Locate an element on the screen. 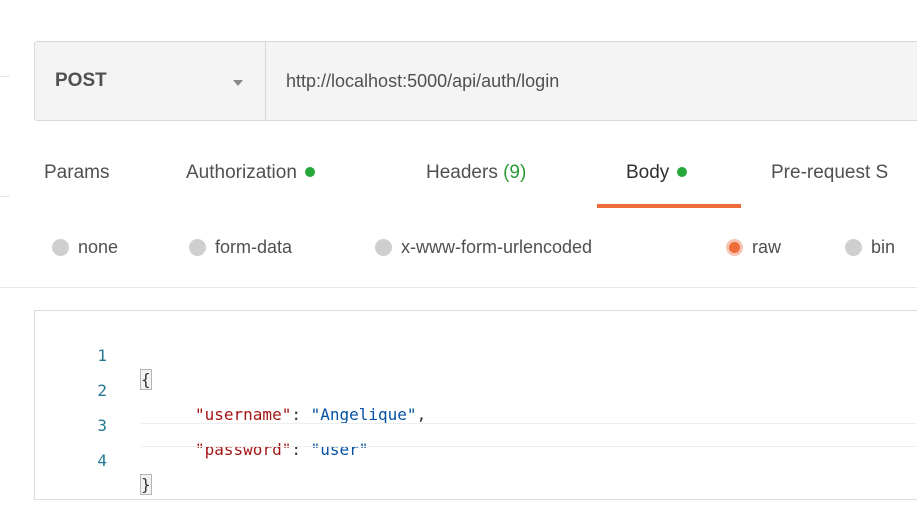 This screenshot has height=521, width=917. method-dropdown: POST is located at coordinates (150, 81).